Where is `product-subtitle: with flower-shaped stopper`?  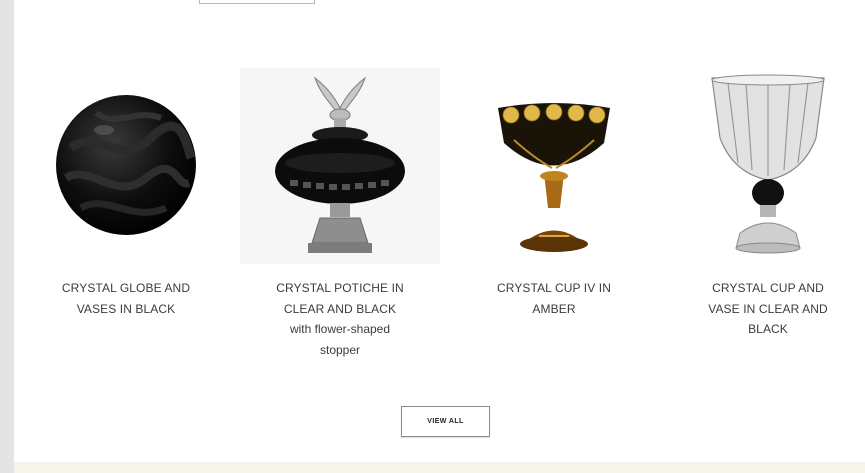 product-subtitle: with flower-shaped stopper is located at coordinates (340, 339).